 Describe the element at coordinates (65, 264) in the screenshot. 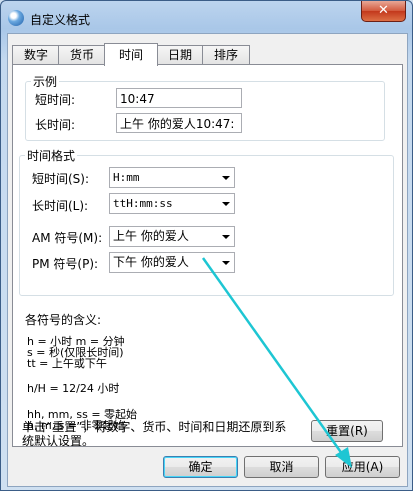

I see `pm-symbol-label: PM 符号(P):` at that location.